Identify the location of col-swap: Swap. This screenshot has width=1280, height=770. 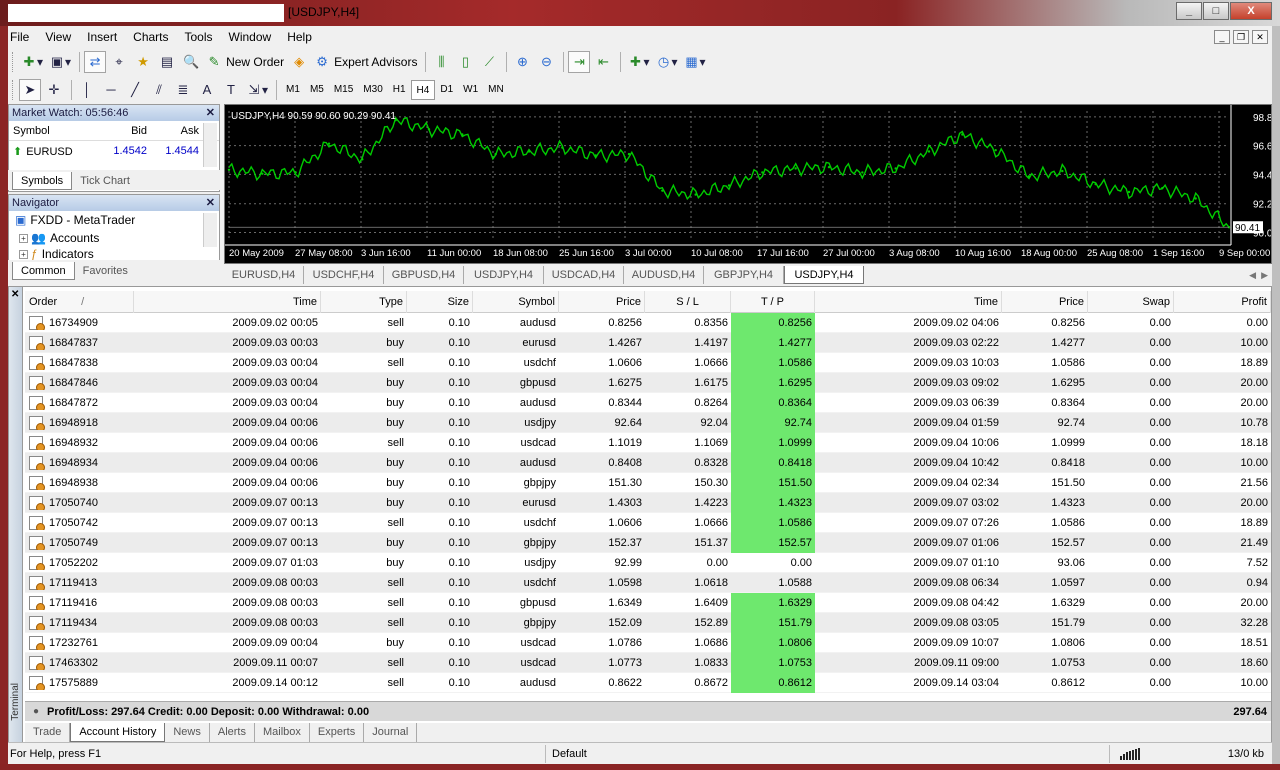
(1131, 301).